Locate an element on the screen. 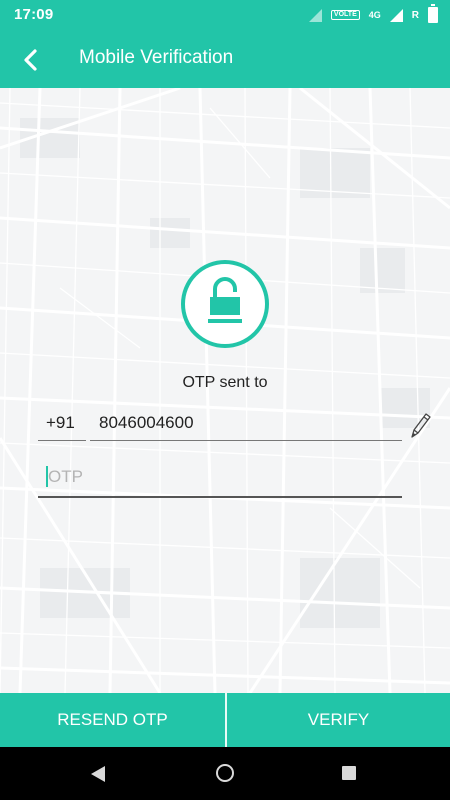 This screenshot has height=800, width=450. roaming-indicator: R is located at coordinates (415, 15).